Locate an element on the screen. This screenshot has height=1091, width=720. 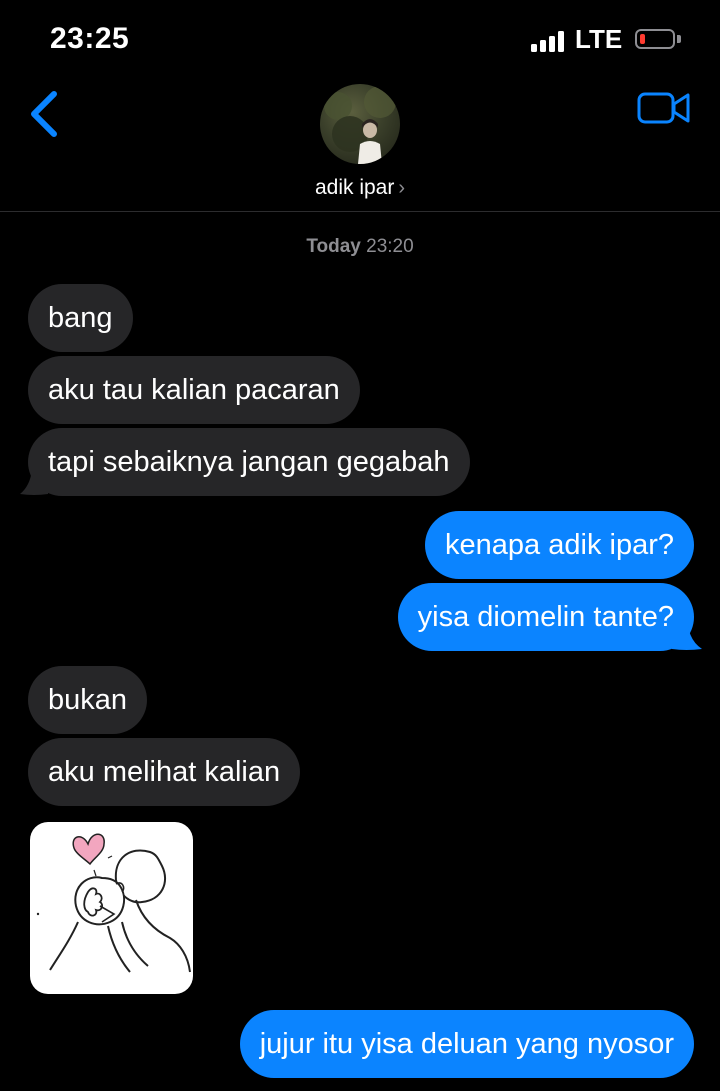
chevron-right-icon: › is located at coordinates (402, 188).